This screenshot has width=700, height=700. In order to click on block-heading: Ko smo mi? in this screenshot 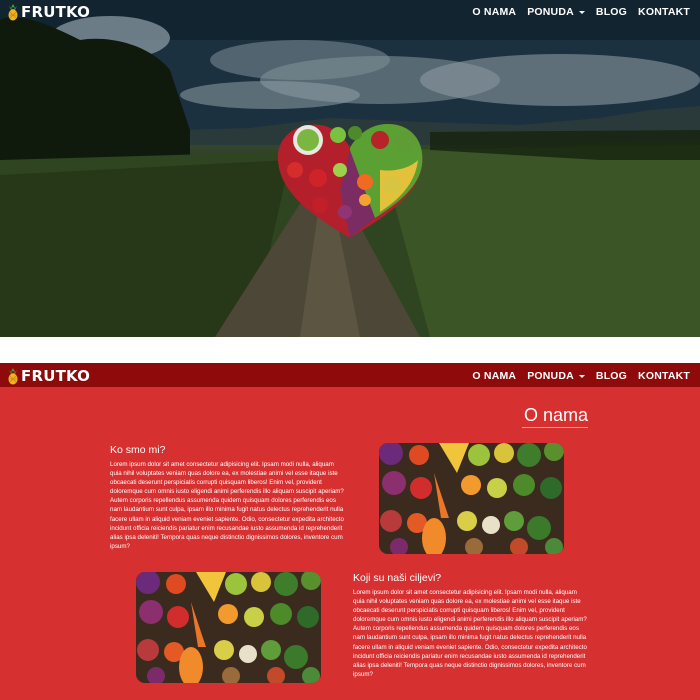, I will do `click(138, 450)`.